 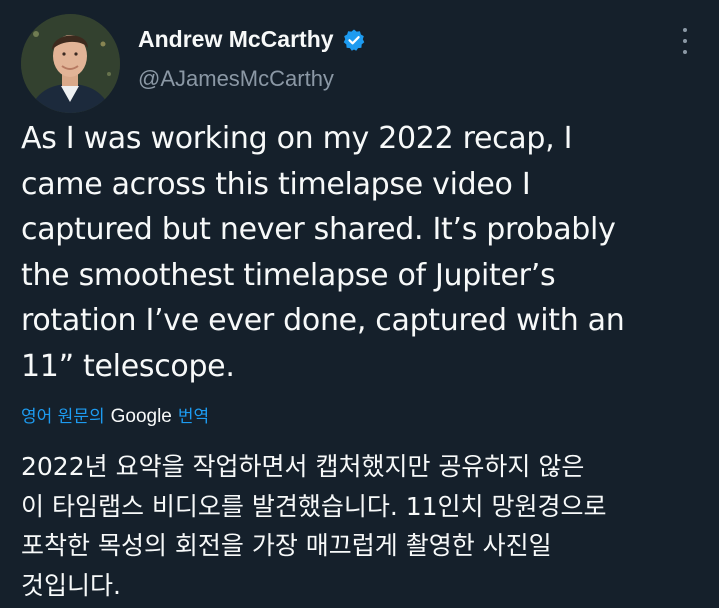 I want to click on translation-prefix: 영어 원문의, so click(x=63, y=417).